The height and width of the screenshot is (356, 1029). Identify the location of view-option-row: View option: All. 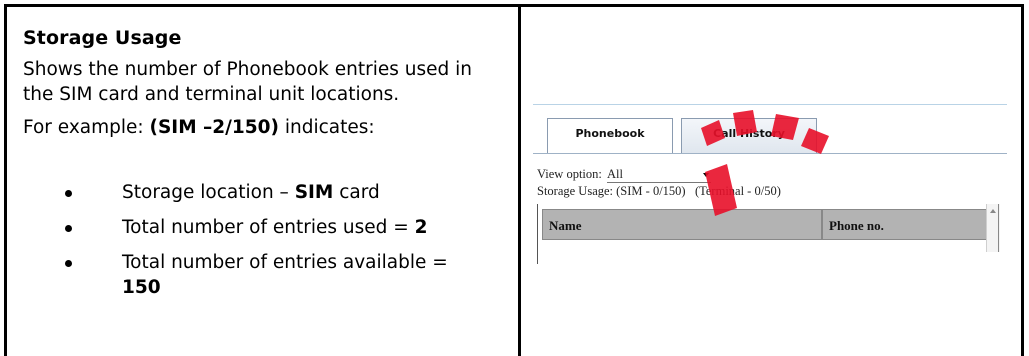
(624, 175).